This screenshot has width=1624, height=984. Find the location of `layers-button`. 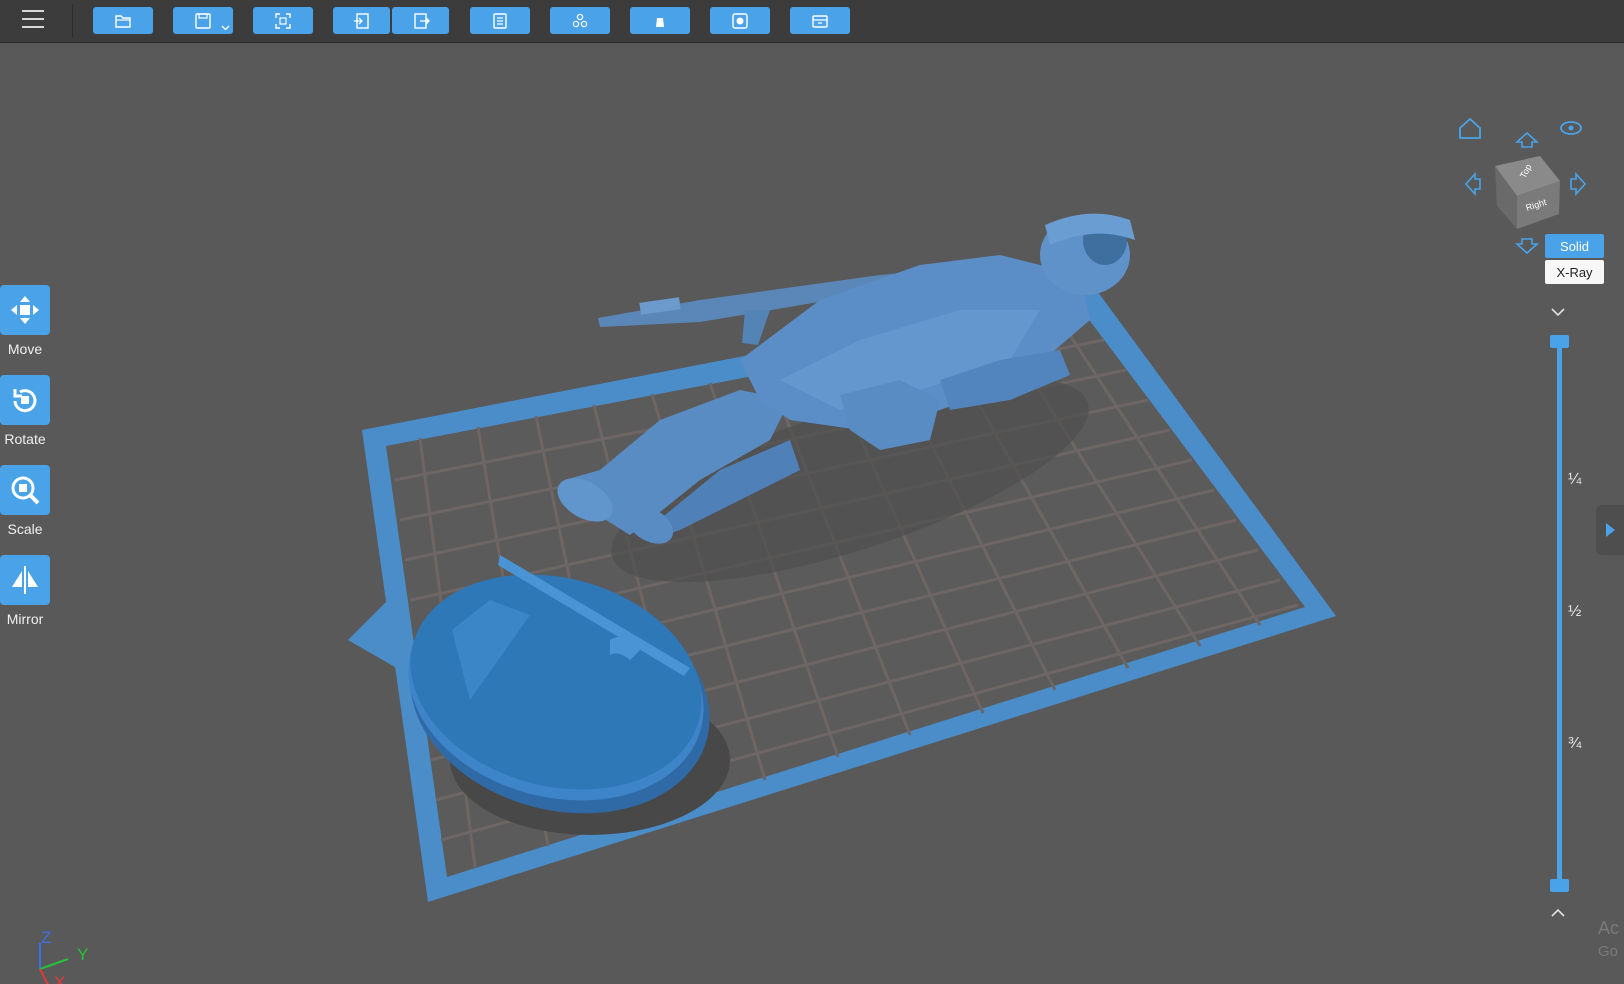

layers-button is located at coordinates (500, 20).